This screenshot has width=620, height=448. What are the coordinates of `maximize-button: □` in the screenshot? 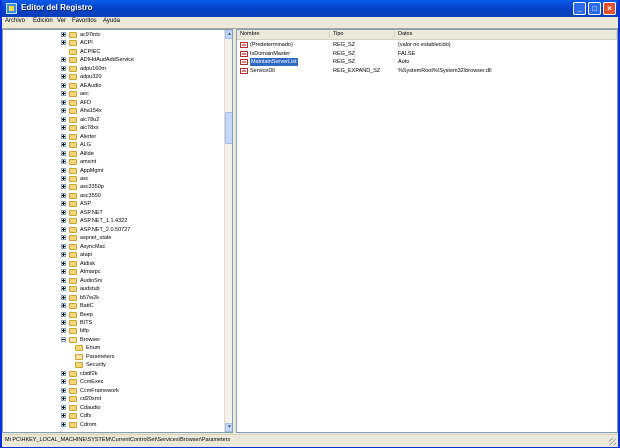 It's located at (594, 8).